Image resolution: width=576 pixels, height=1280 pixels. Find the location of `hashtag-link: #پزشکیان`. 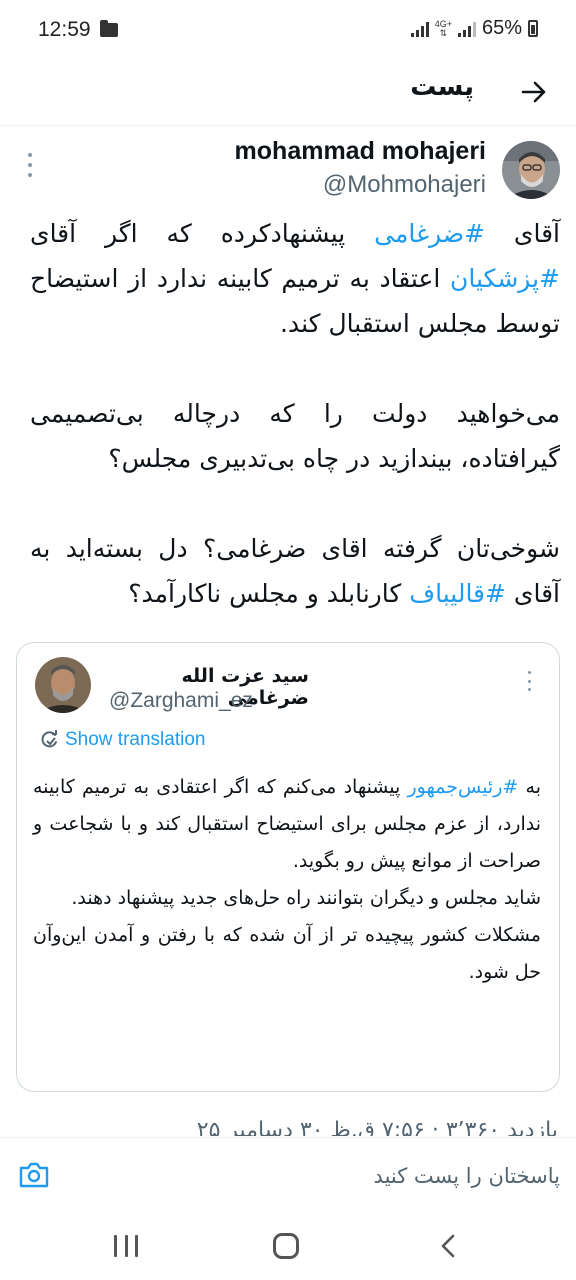

hashtag-link: #پزشکیان is located at coordinates (505, 278).